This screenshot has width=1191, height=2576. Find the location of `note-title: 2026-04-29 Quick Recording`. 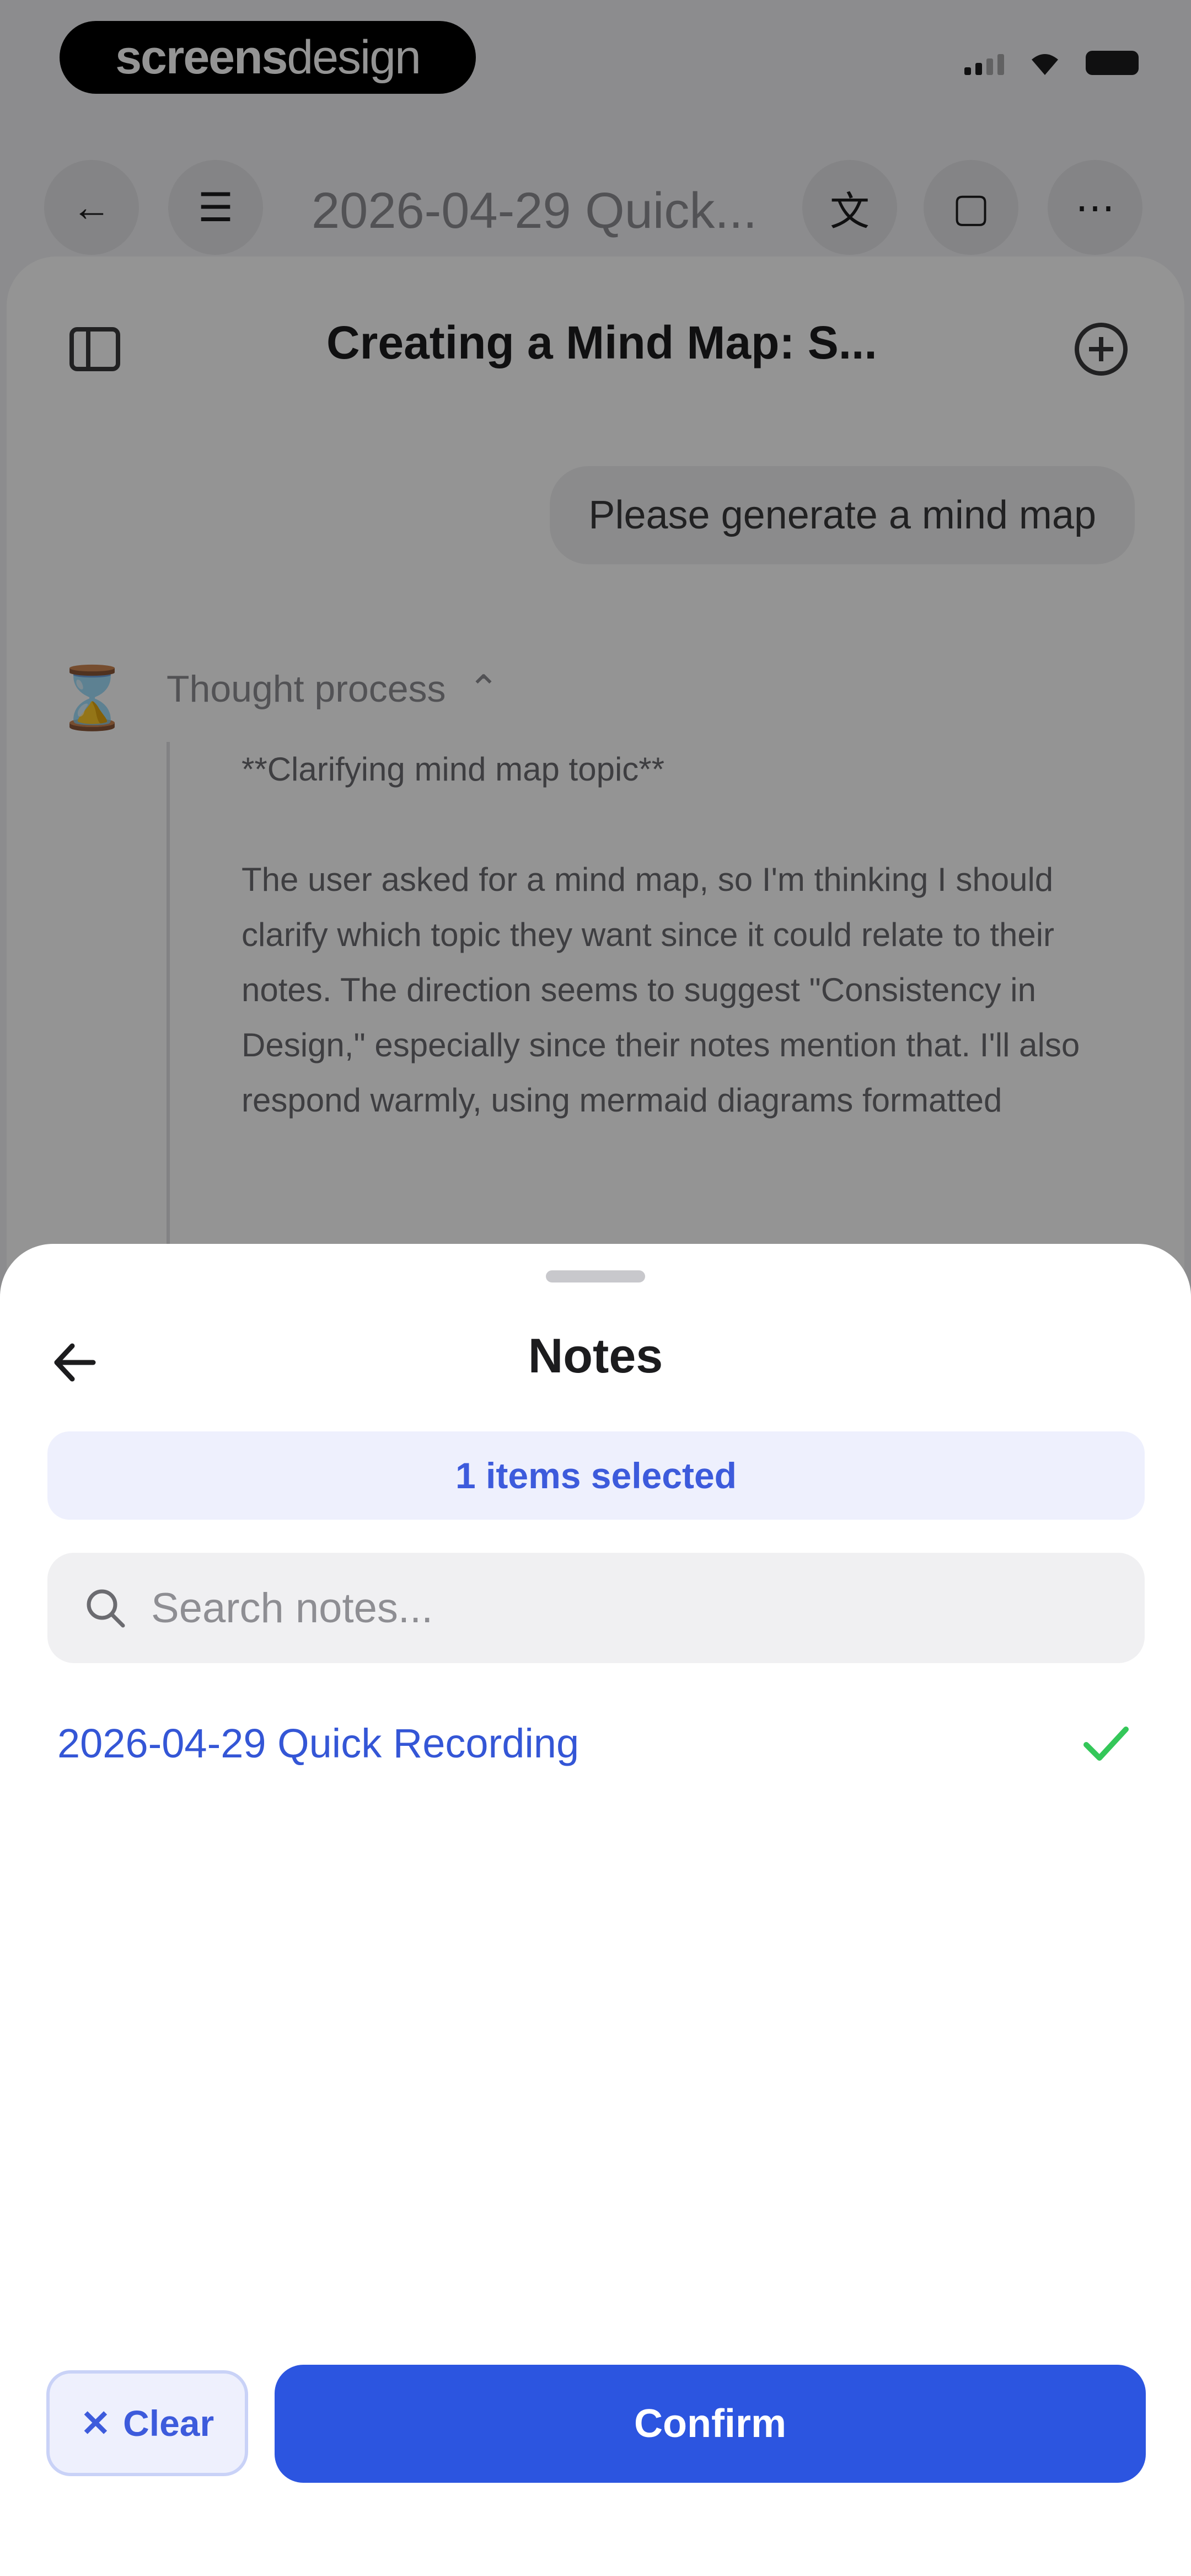

note-title: 2026-04-29 Quick Recording is located at coordinates (319, 1743).